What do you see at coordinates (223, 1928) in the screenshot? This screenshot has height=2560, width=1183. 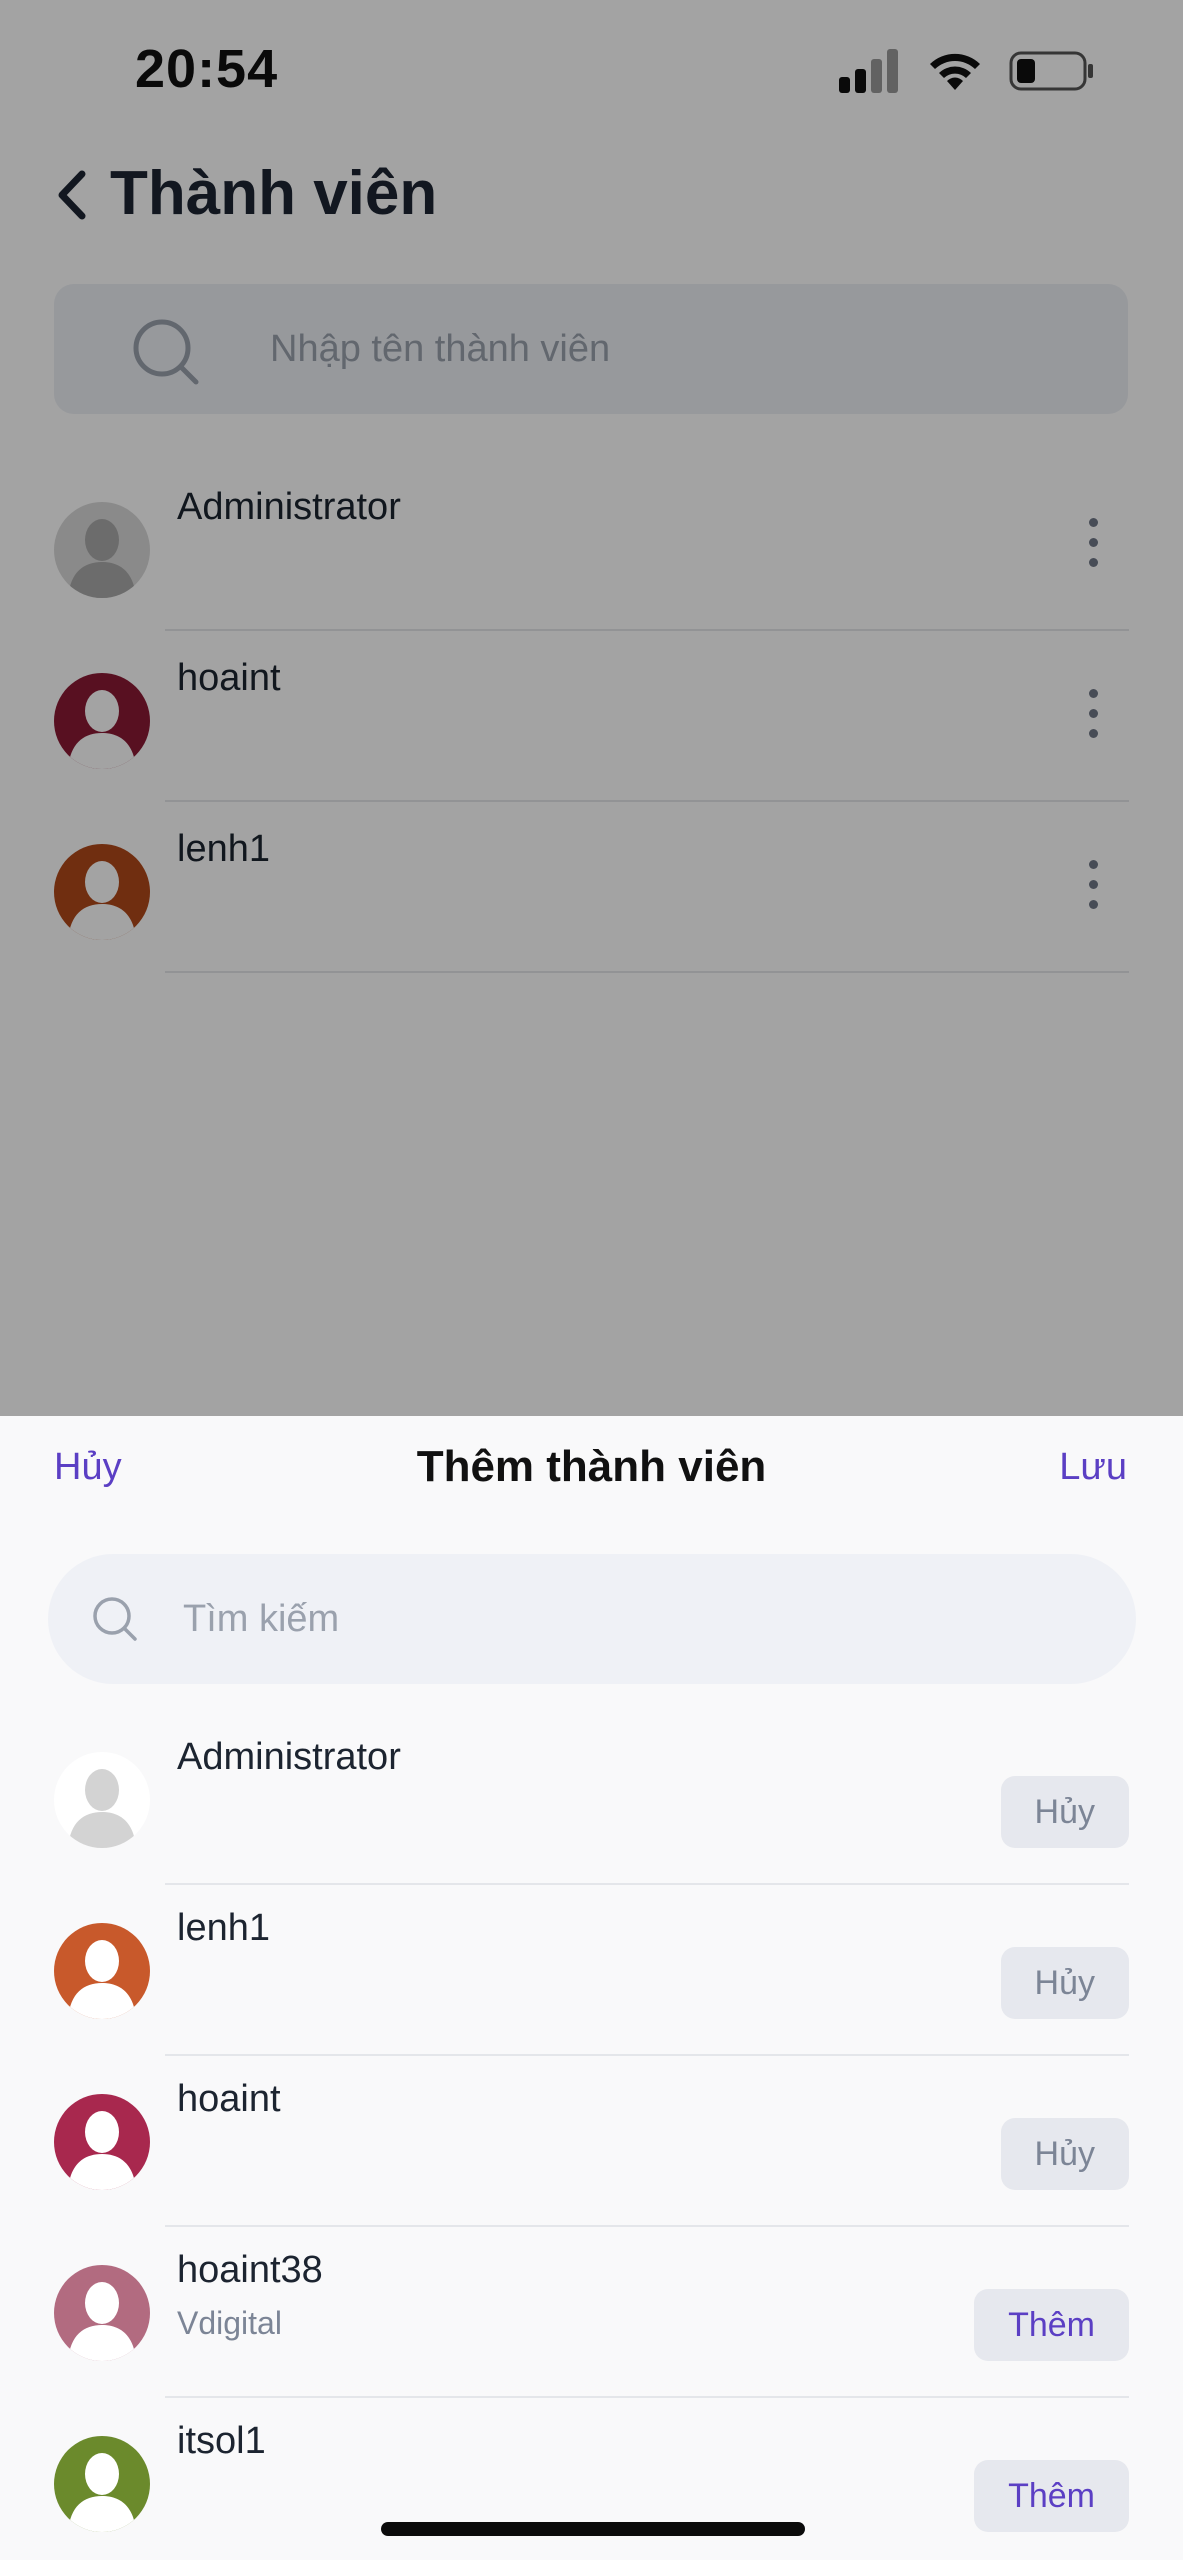 I see `candidate-name: lenh1` at bounding box center [223, 1928].